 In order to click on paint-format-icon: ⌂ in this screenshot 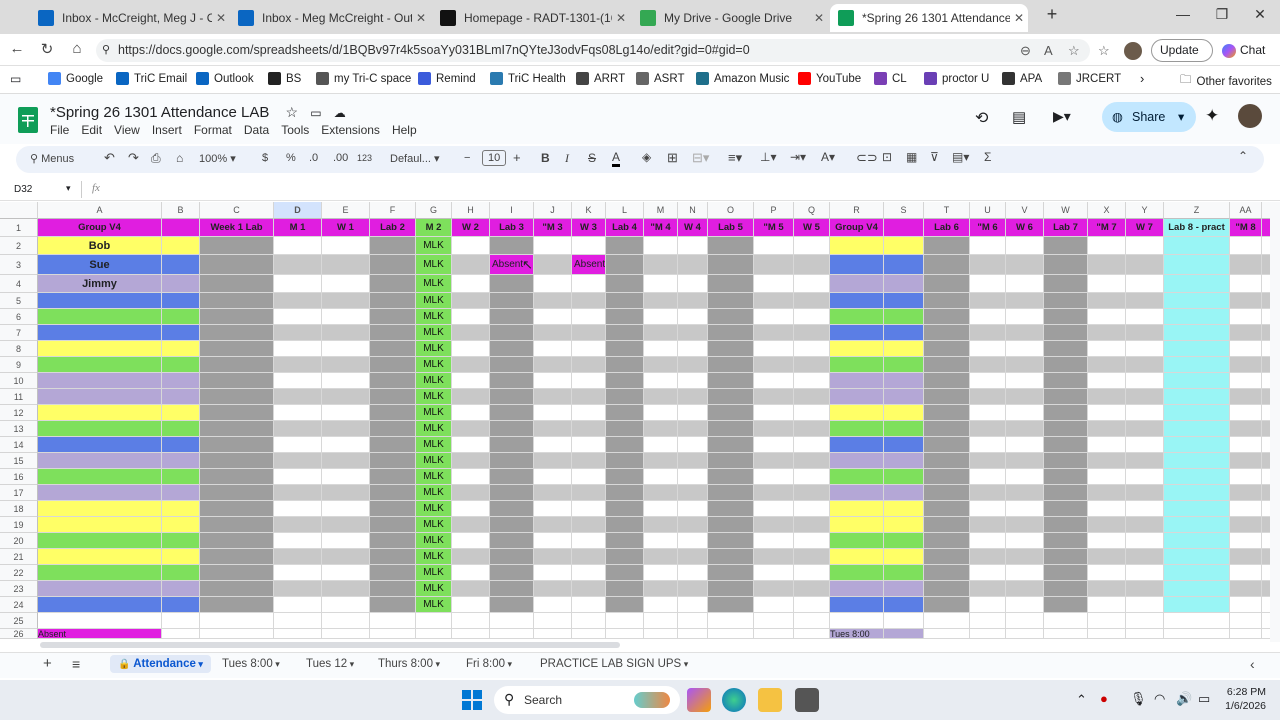, I will do `click(179, 158)`.